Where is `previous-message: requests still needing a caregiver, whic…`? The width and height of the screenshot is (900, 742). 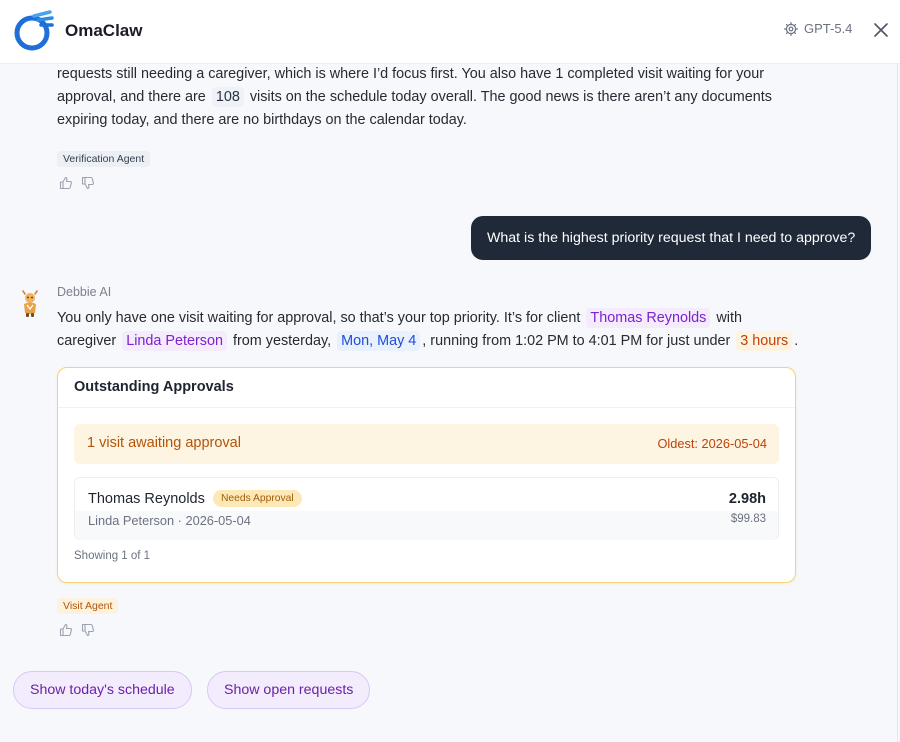
previous-message: requests still needing a caregiver, whic… is located at coordinates (414, 97).